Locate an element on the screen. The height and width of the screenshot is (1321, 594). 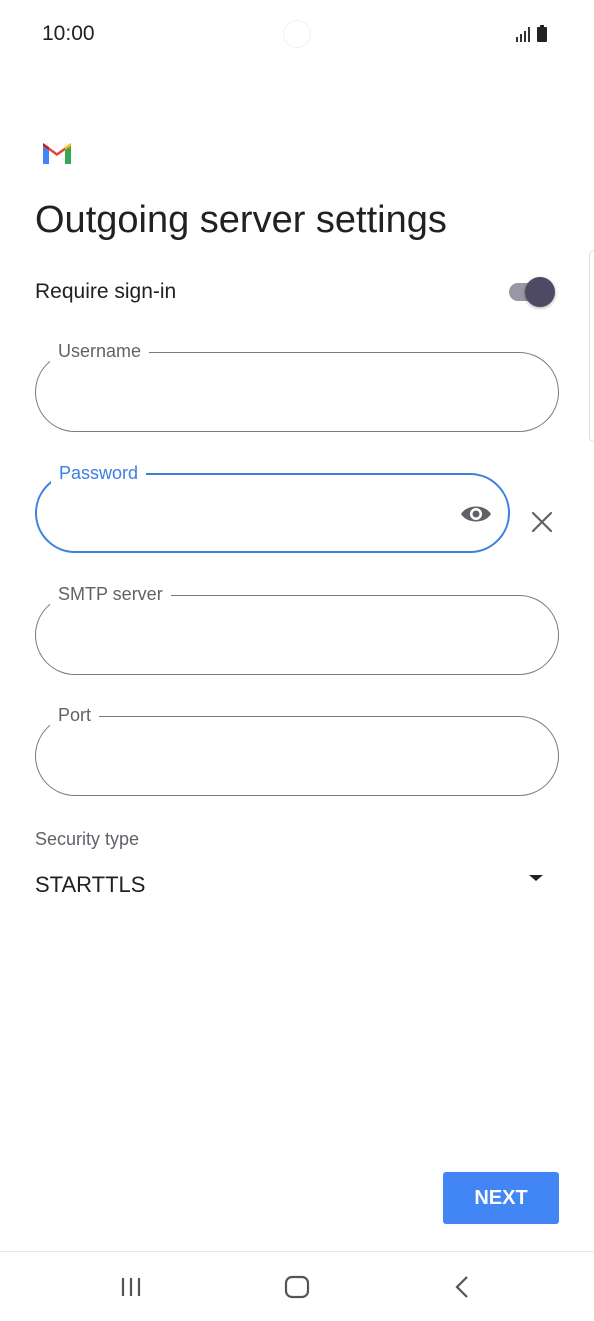
camera-cutout is located at coordinates (297, 34).